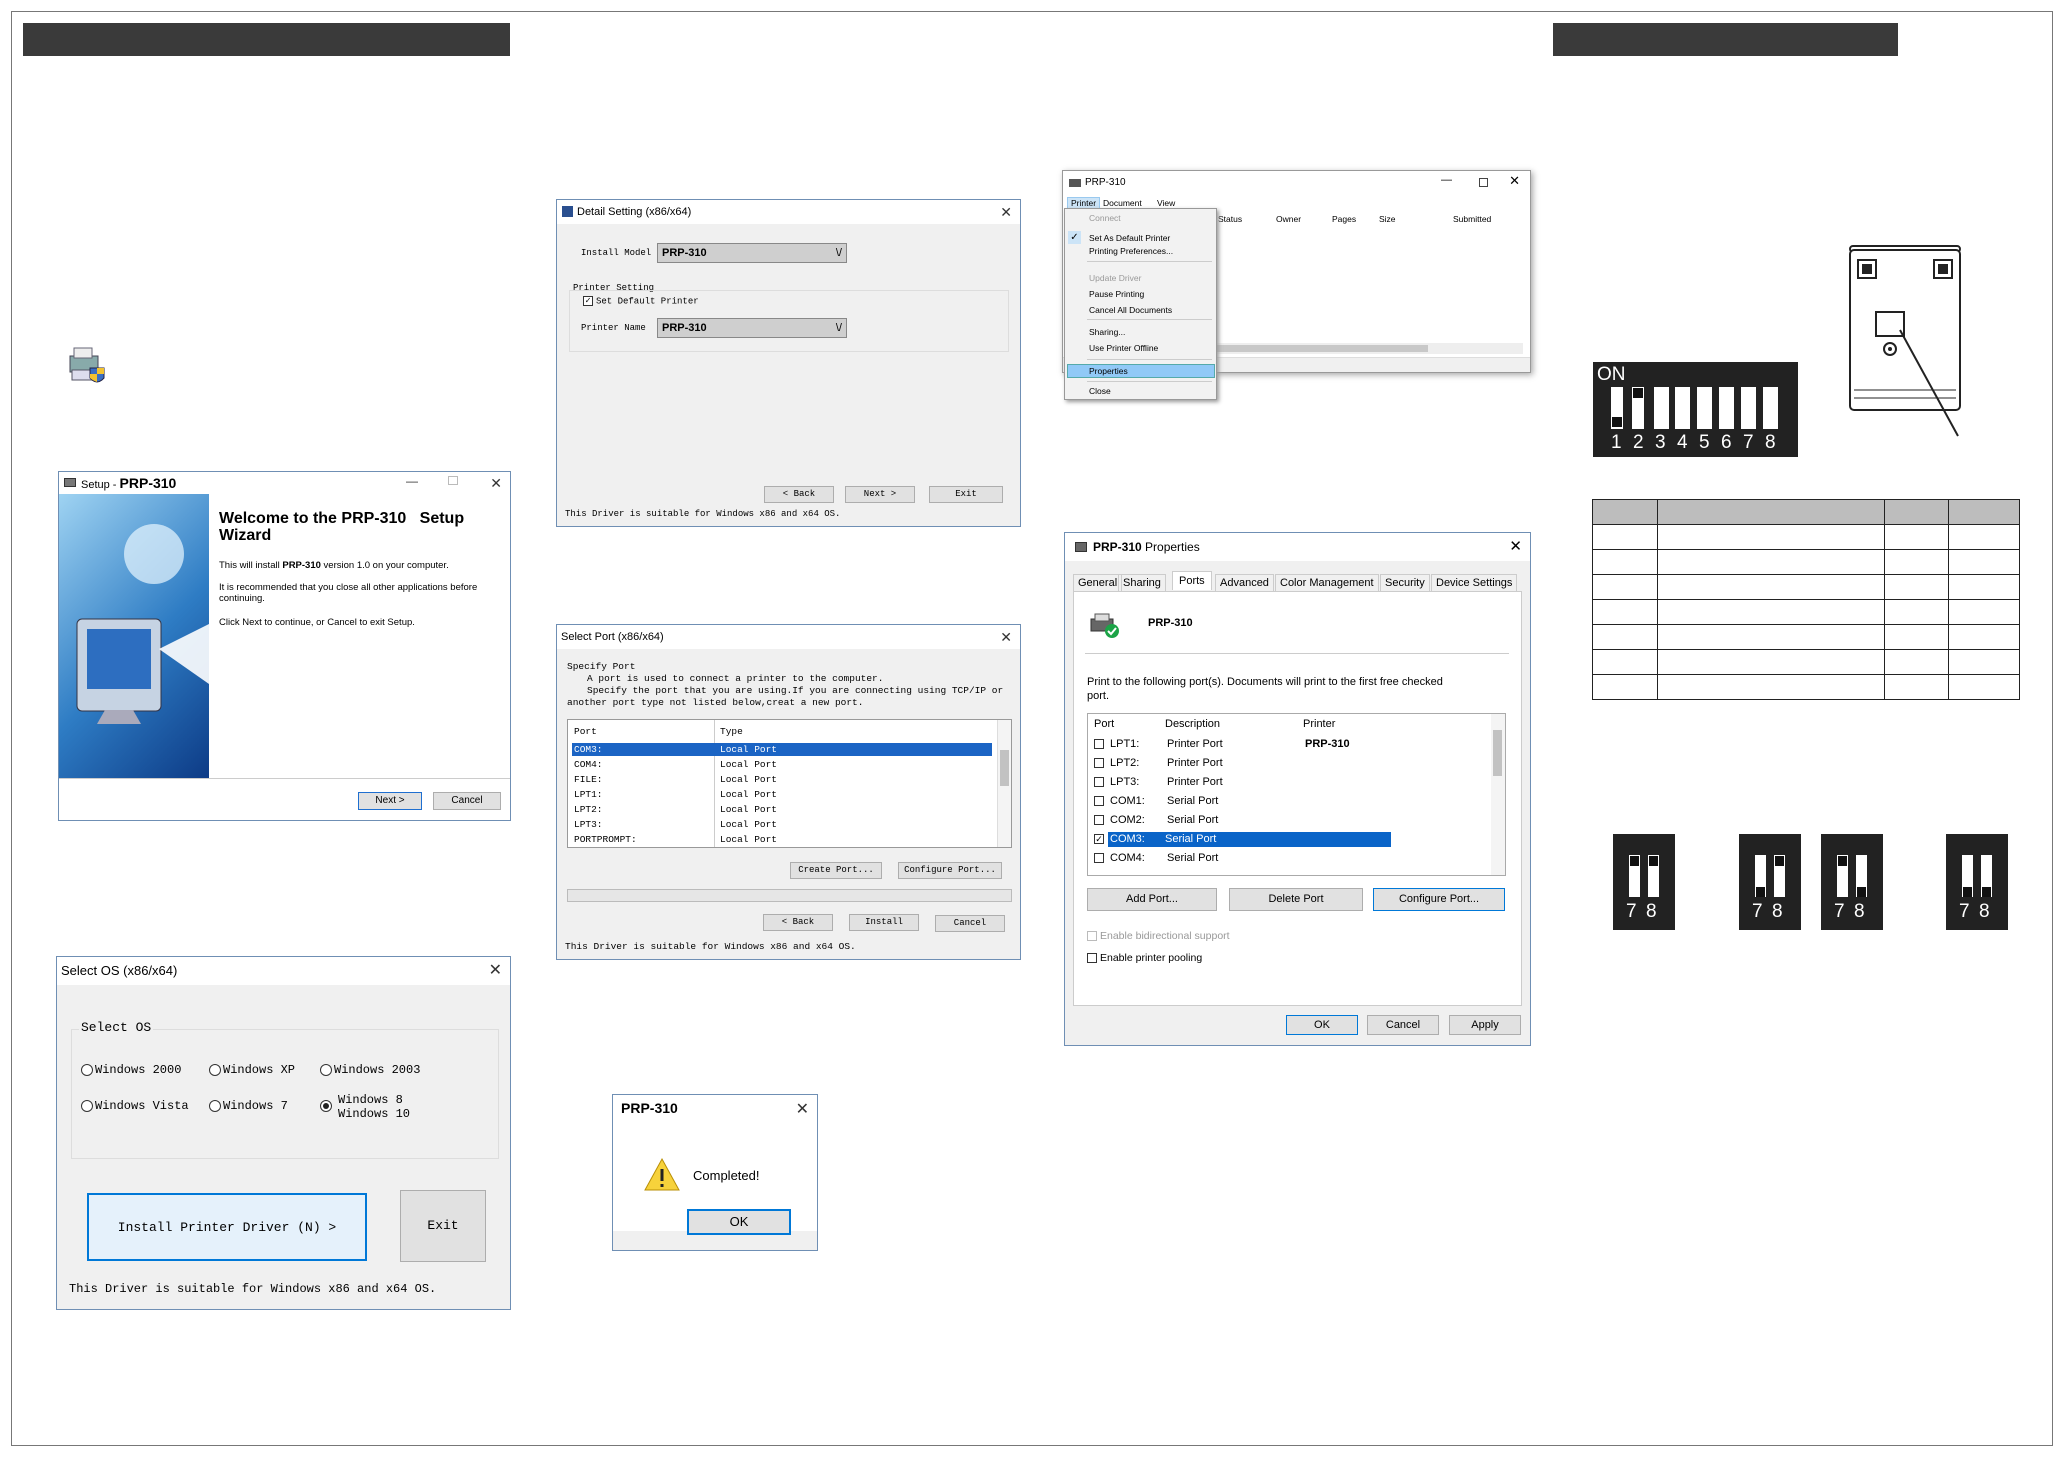  What do you see at coordinates (1296, 839) in the screenshot?
I see `list-item: ✓ COM3: Serial Port` at bounding box center [1296, 839].